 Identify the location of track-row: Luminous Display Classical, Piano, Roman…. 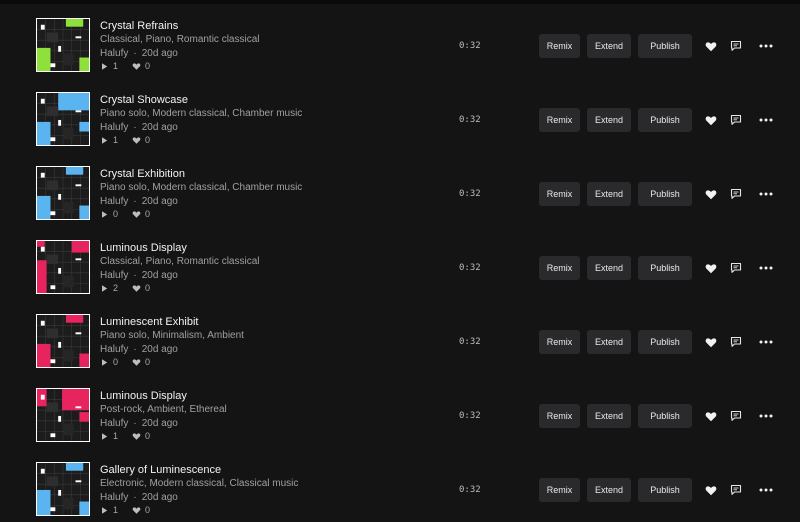
(400, 263).